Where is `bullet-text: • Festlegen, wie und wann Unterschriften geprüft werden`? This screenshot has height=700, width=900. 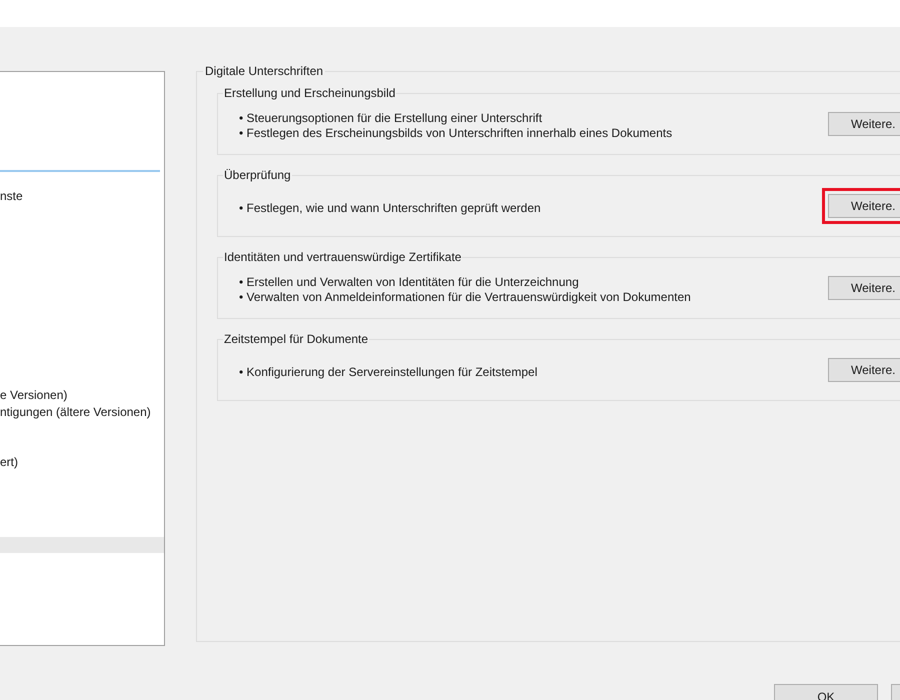
bullet-text: • Festlegen, wie und wann Unterschriften geprüft werden is located at coordinates (390, 208).